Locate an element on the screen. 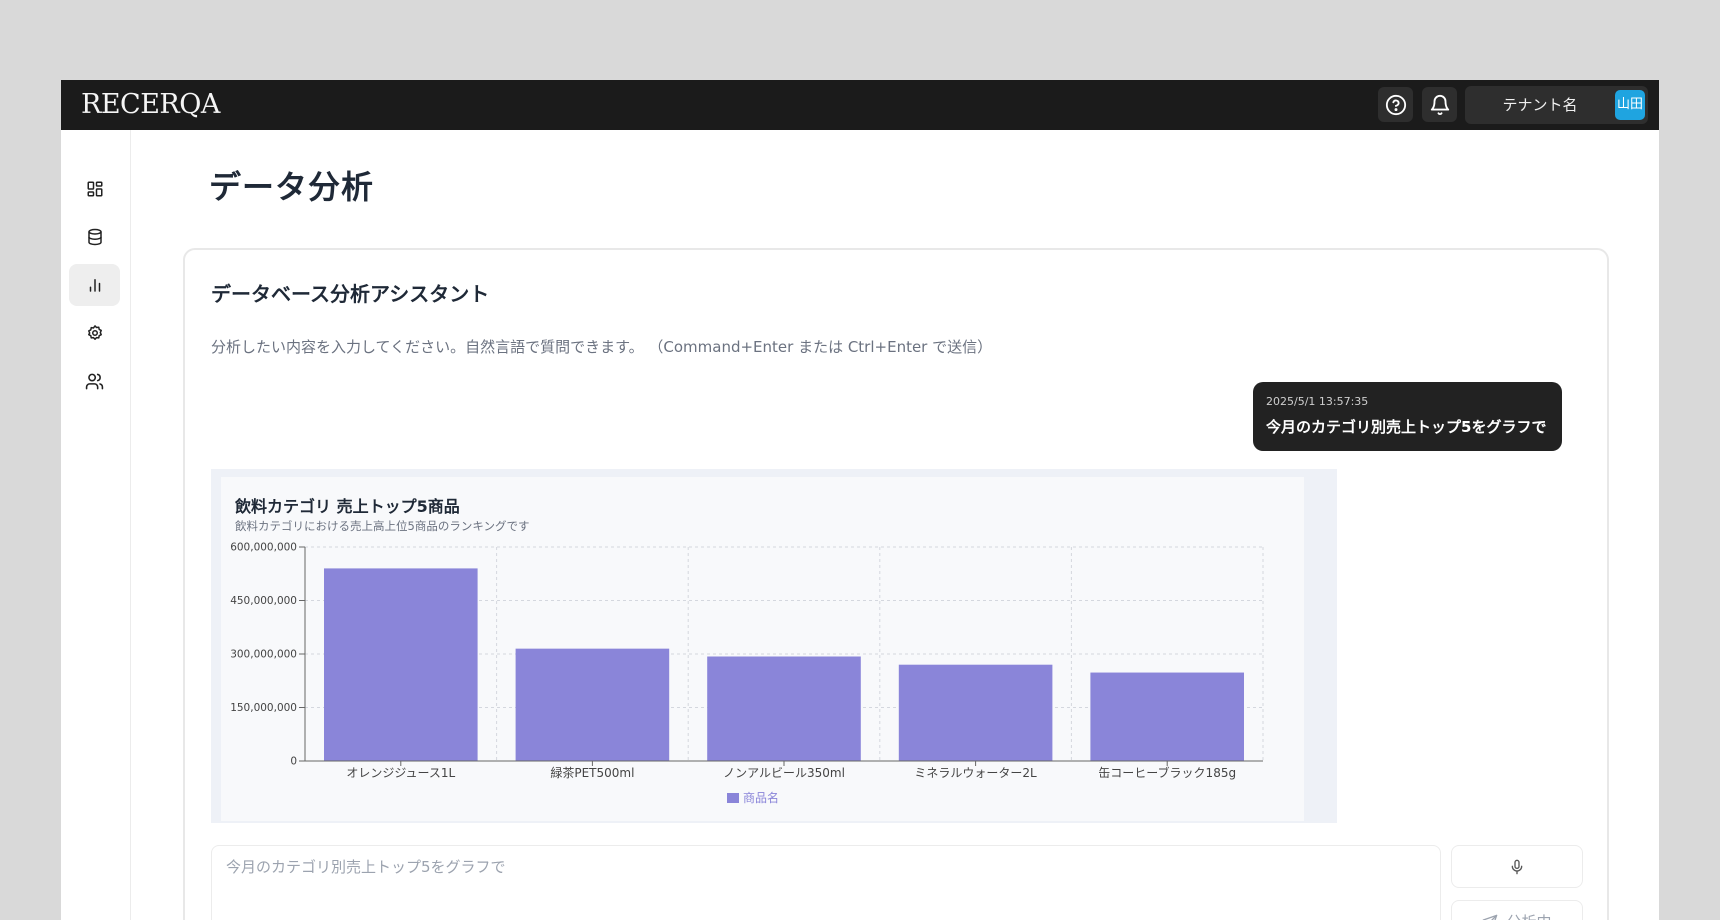 This screenshot has height=920, width=1720. help-button is located at coordinates (1395, 104).